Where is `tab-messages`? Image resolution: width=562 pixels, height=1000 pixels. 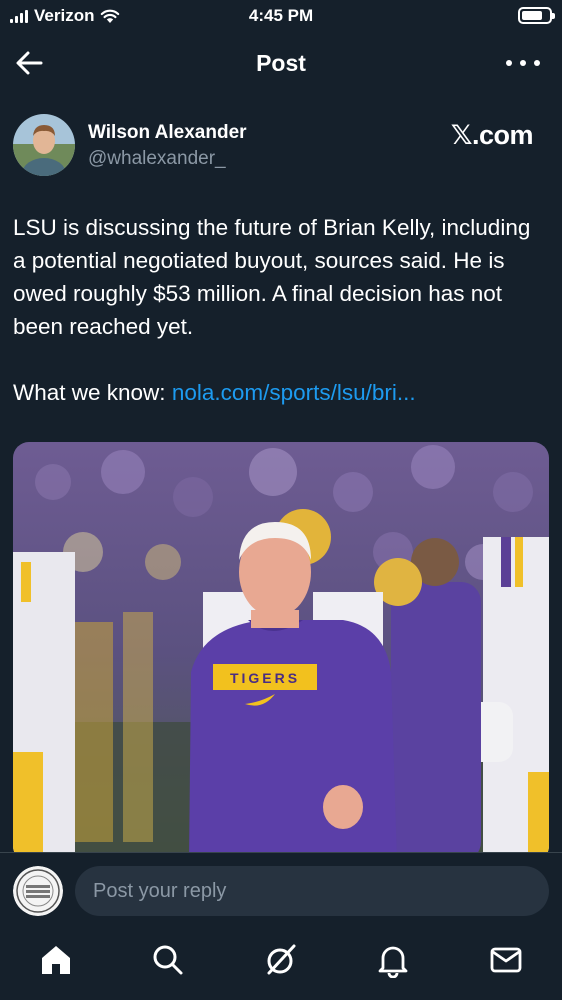 tab-messages is located at coordinates (506, 960).